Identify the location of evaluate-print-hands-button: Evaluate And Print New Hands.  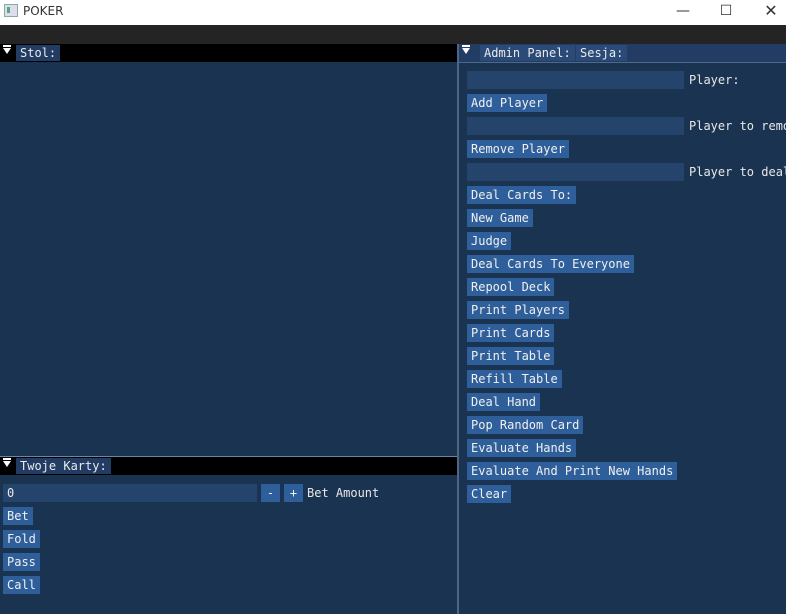
(572, 471).